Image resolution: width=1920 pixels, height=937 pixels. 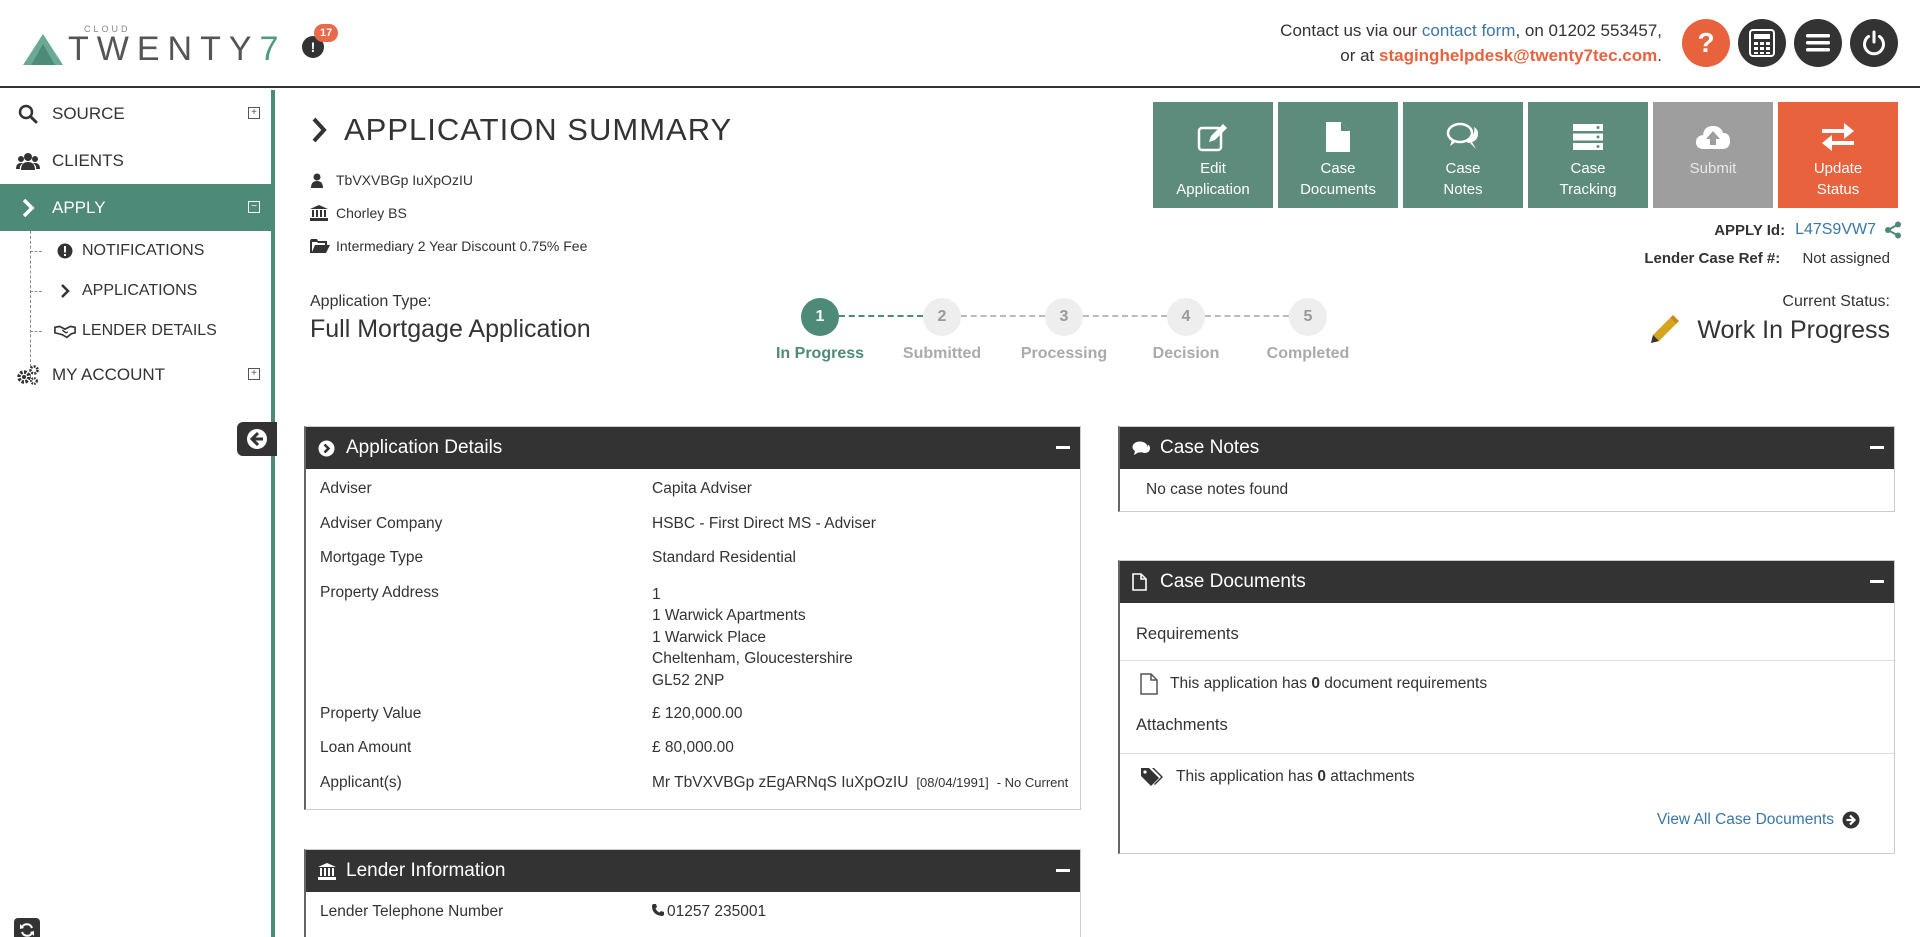 What do you see at coordinates (135, 207) in the screenshot?
I see `sidebar-item-apply: APPLY −` at bounding box center [135, 207].